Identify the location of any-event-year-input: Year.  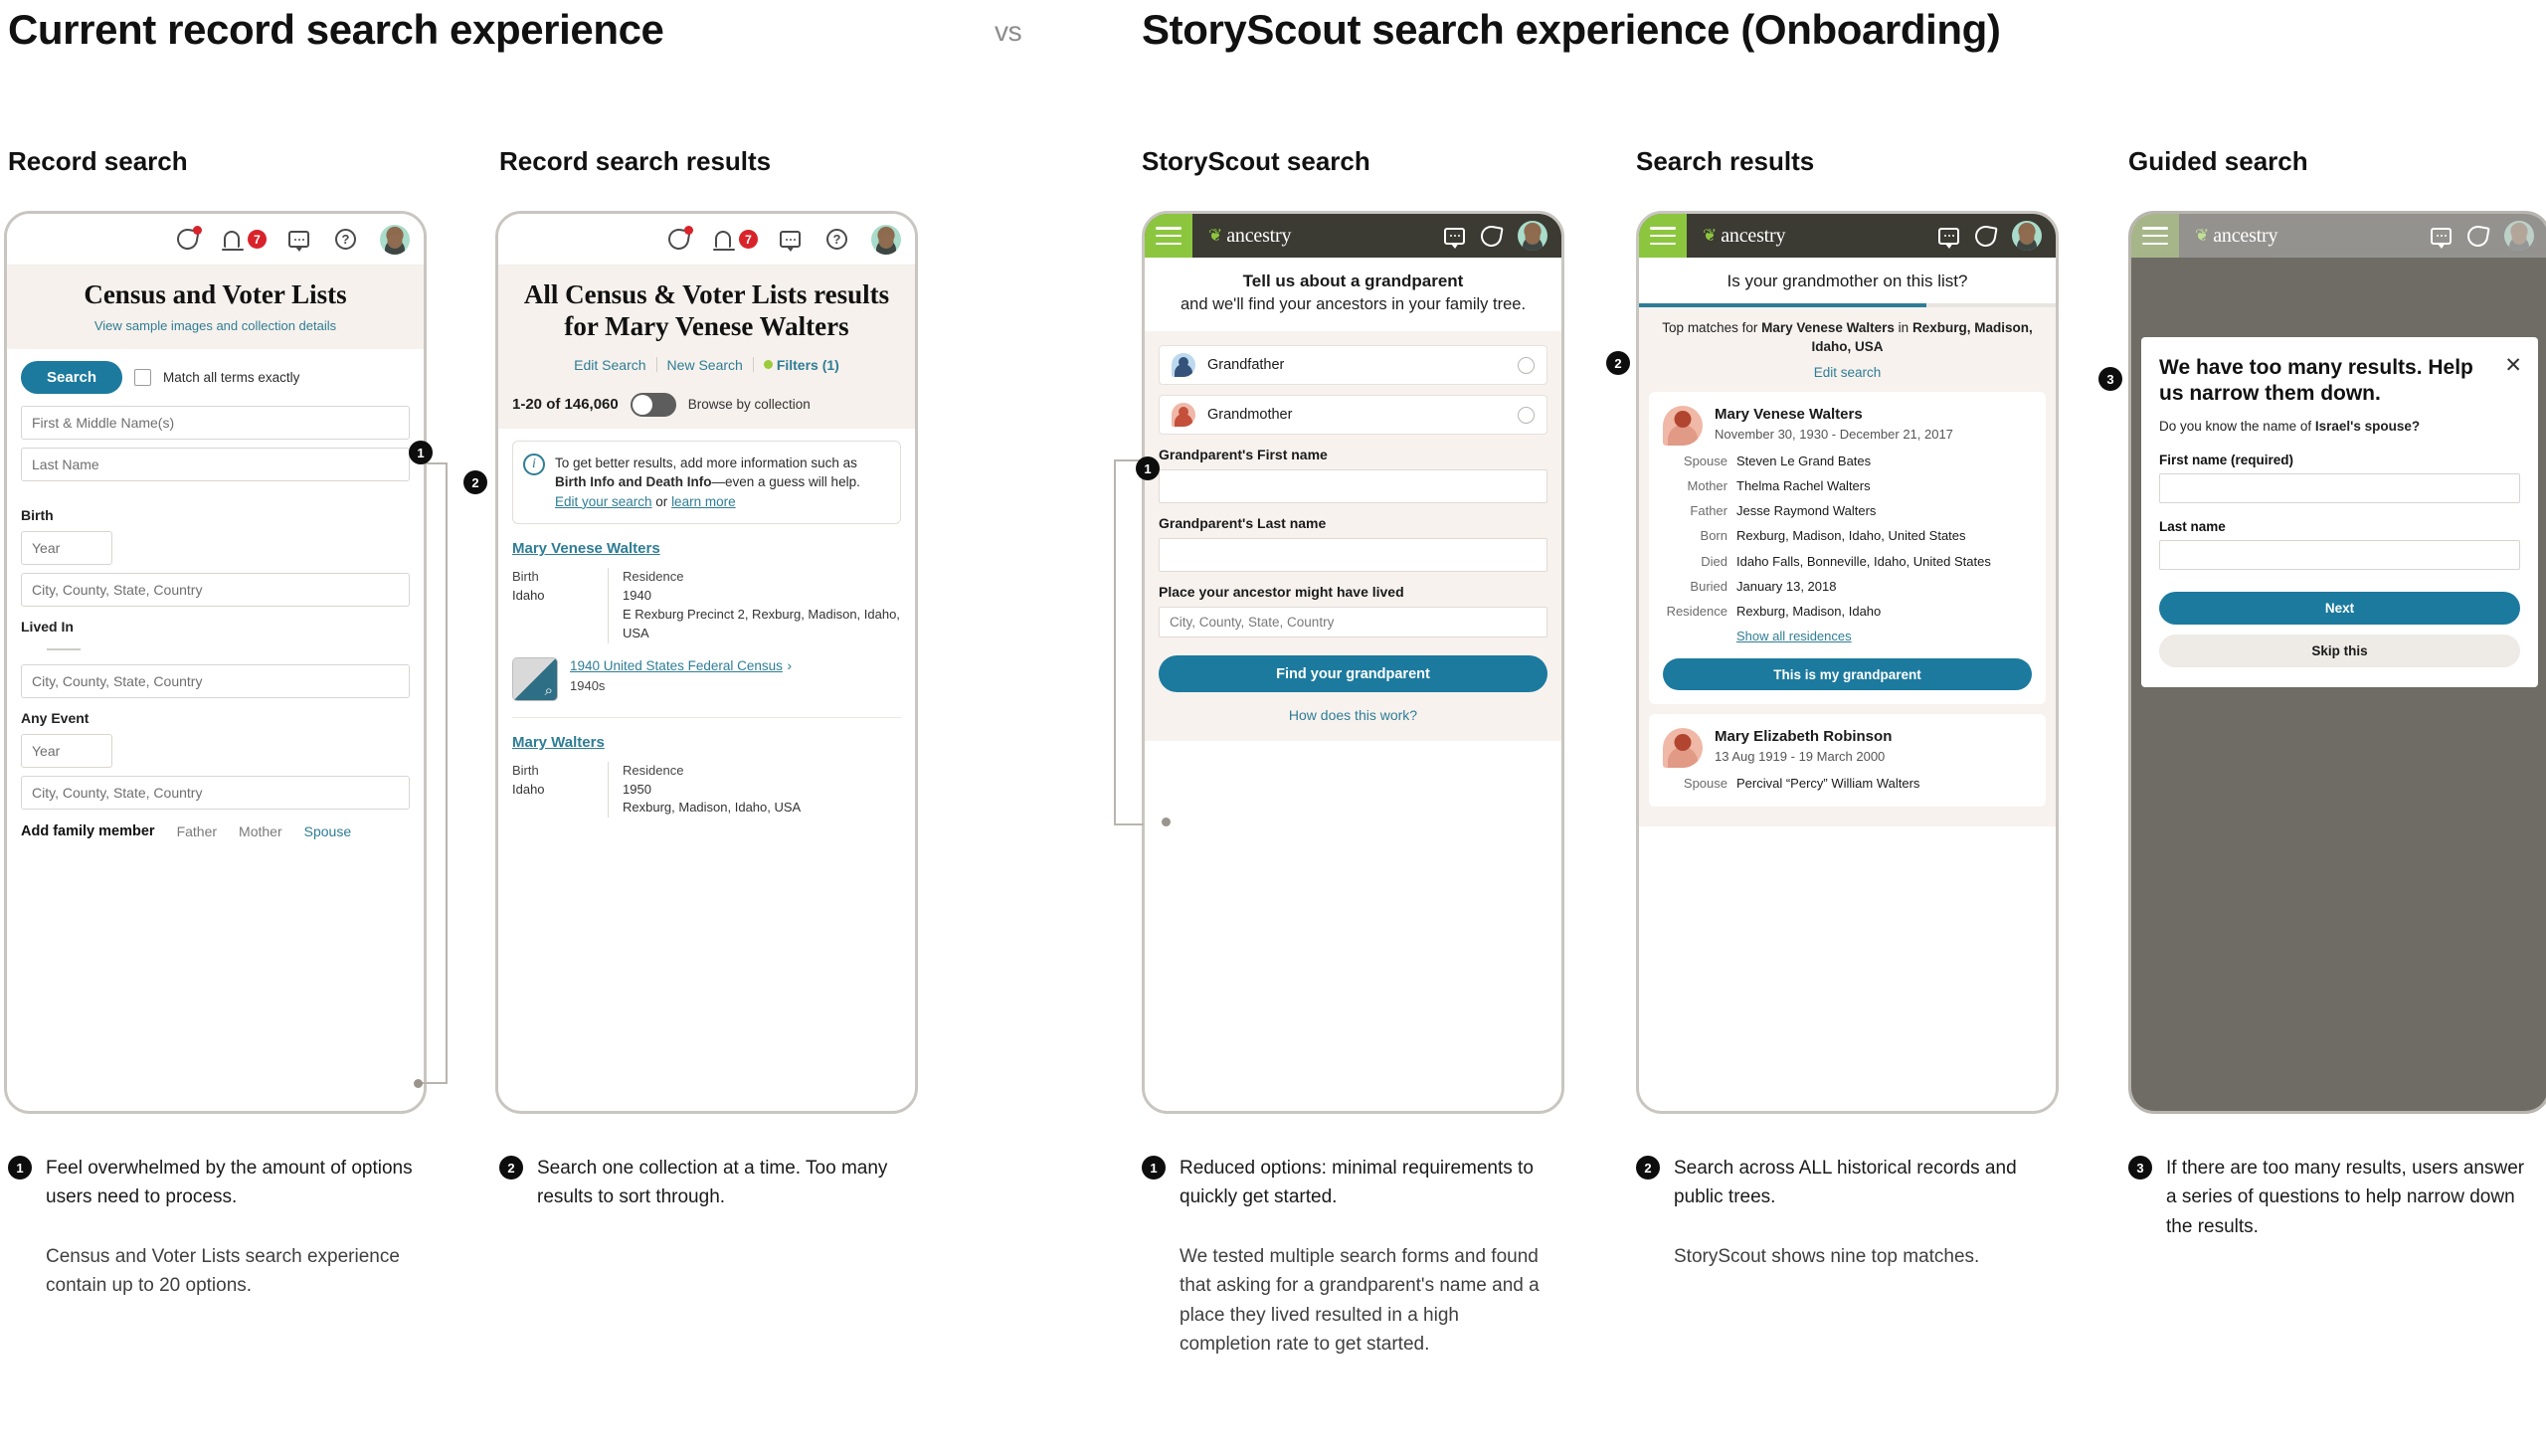
(66, 751).